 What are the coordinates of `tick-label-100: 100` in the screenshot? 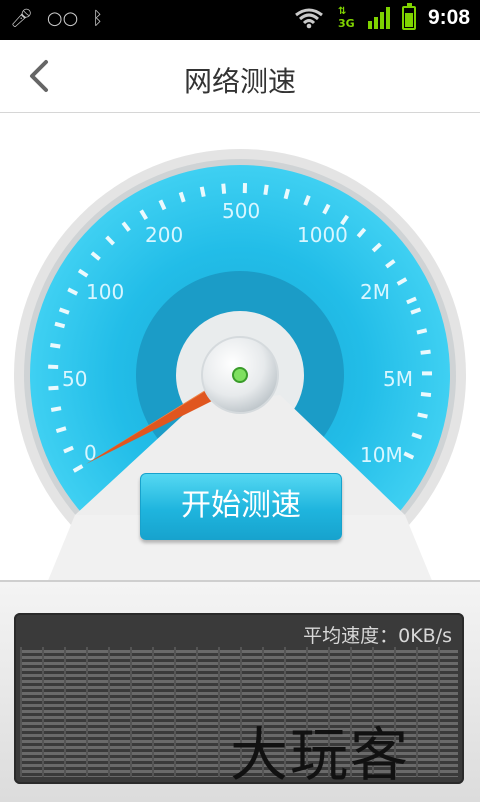 It's located at (105, 292).